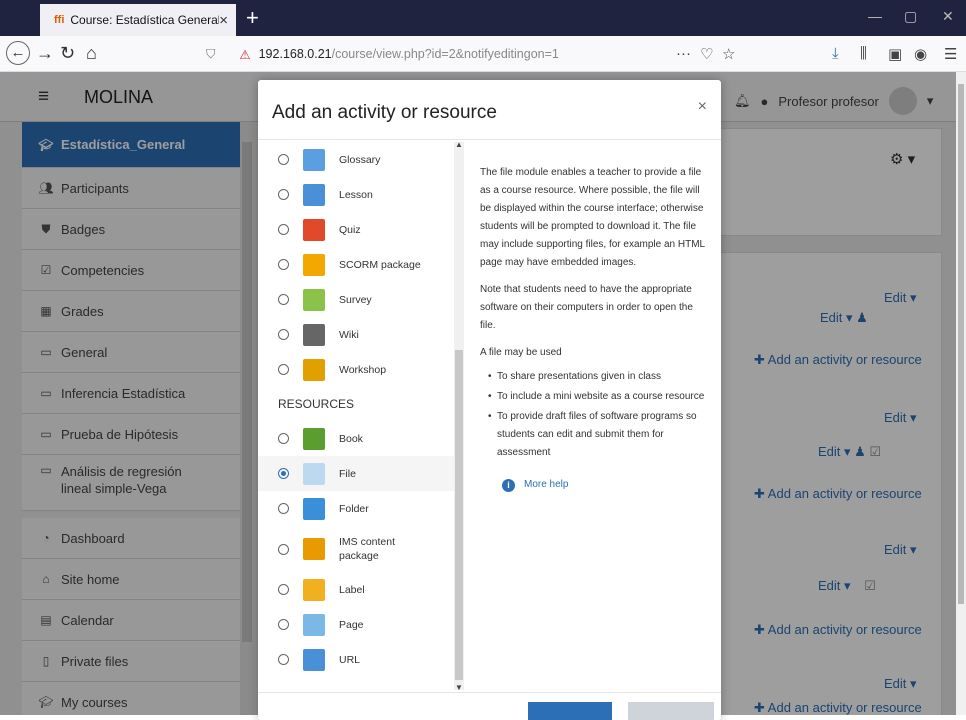 This screenshot has width=966, height=720. I want to click on label-icon, so click(314, 589).